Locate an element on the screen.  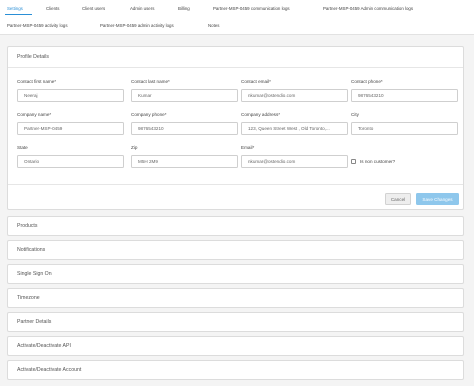
section-label: Partner Details is located at coordinates (34, 322).